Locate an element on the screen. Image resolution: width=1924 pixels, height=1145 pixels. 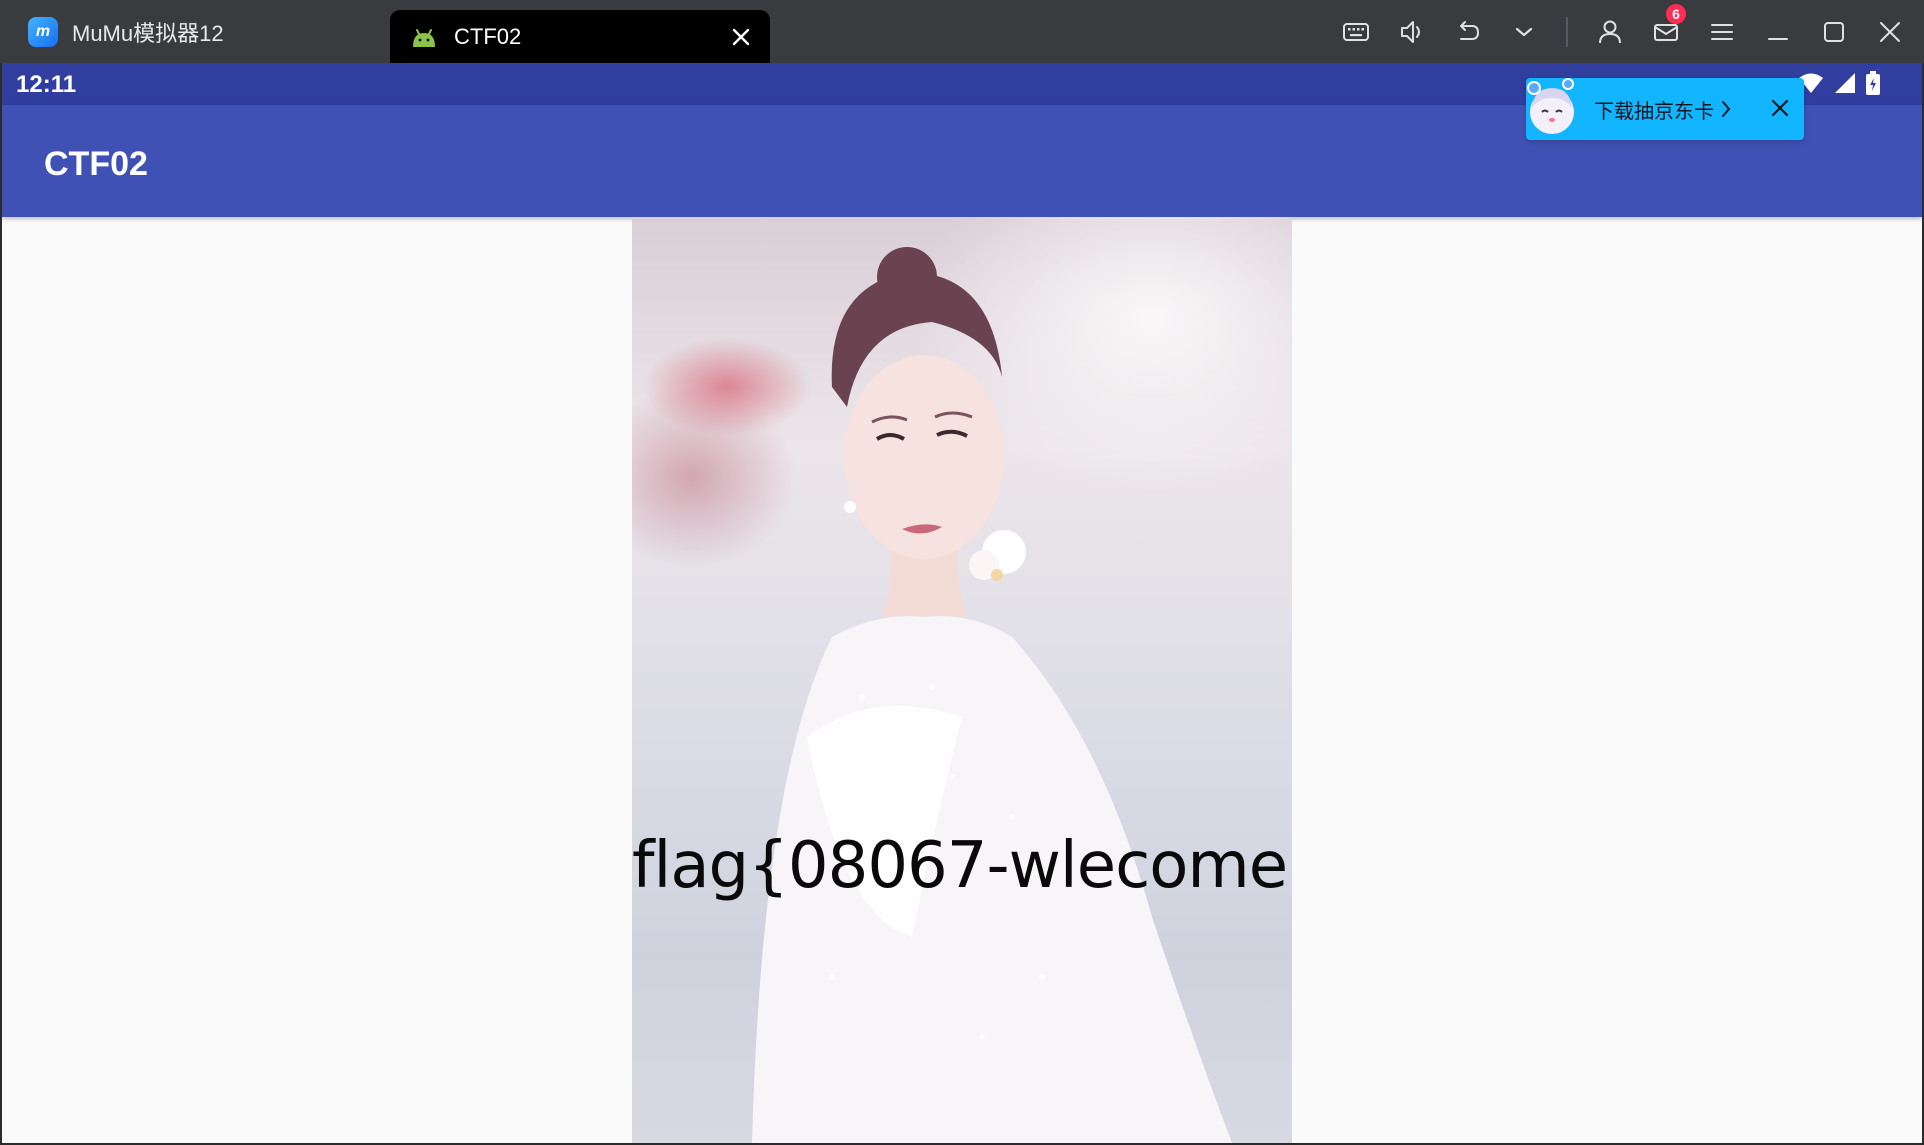
chevron-down-icon is located at coordinates (1524, 31).